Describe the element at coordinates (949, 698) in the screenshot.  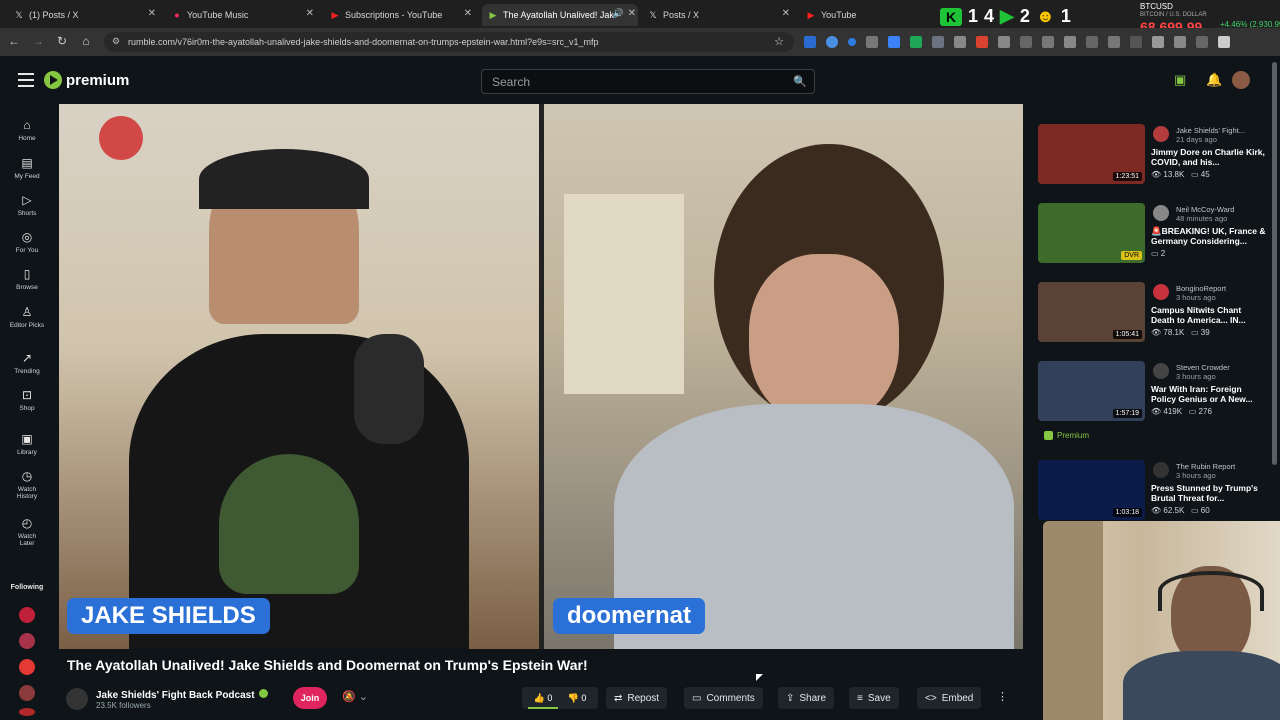
I see `embed-button: <> Embed` at that location.